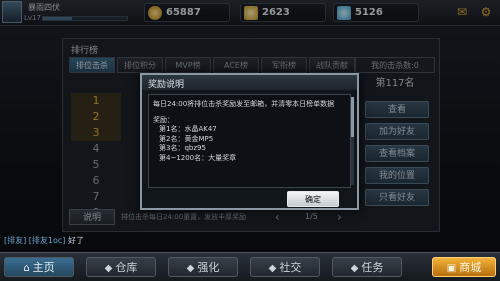 The image size is (500, 281). Describe the element at coordinates (451, 268) in the screenshot. I see `shop-icon: ▣` at that location.